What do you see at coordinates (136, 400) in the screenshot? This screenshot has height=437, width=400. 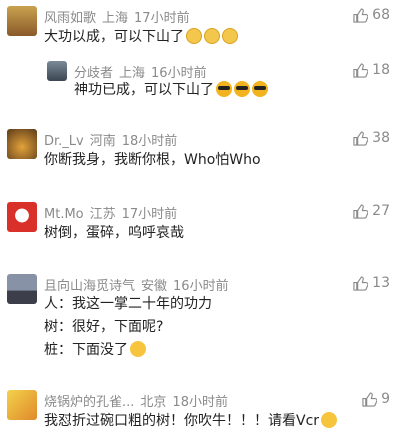 I see `comment-meta: 烧锅炉的孔雀... 北京 18小时前` at bounding box center [136, 400].